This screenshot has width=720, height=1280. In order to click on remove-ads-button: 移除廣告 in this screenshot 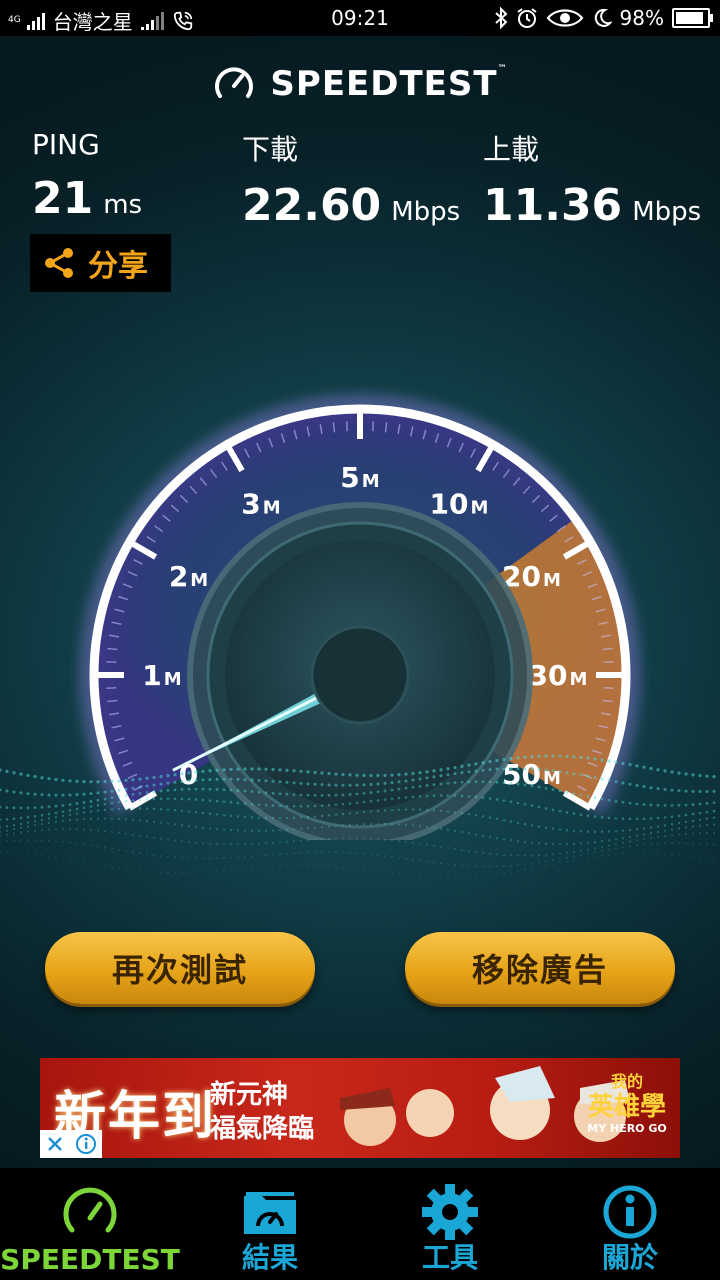, I will do `click(540, 968)`.